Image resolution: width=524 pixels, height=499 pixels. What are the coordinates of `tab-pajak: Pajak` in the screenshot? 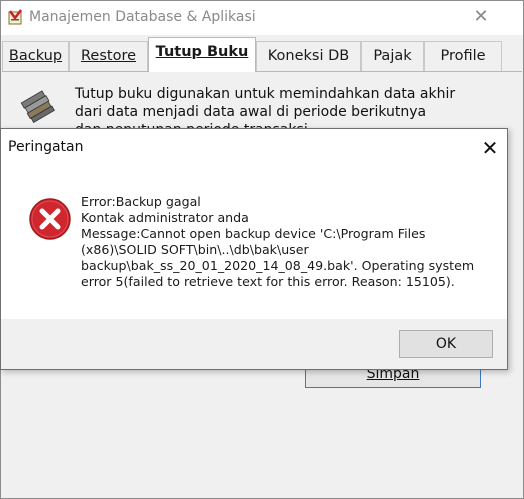 It's located at (392, 56).